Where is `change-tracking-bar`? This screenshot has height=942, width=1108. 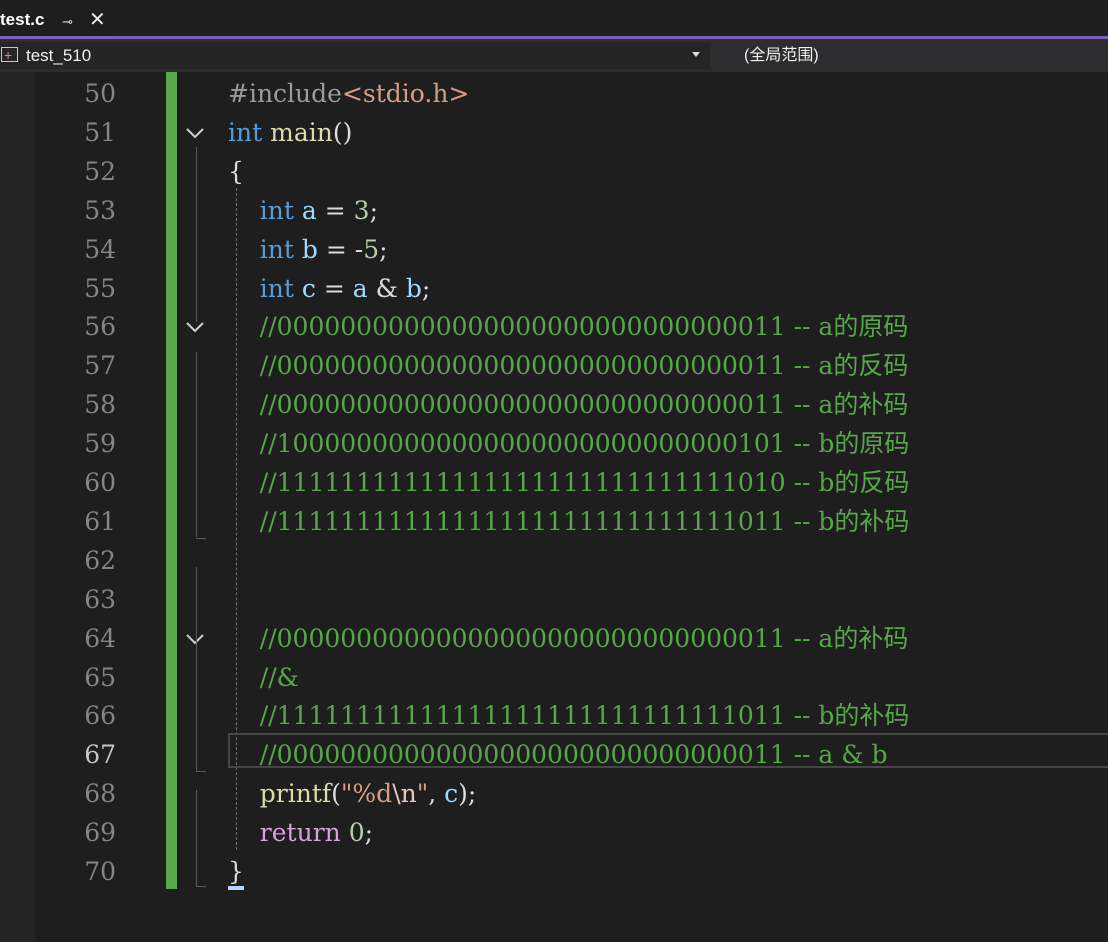
change-tracking-bar is located at coordinates (171, 480).